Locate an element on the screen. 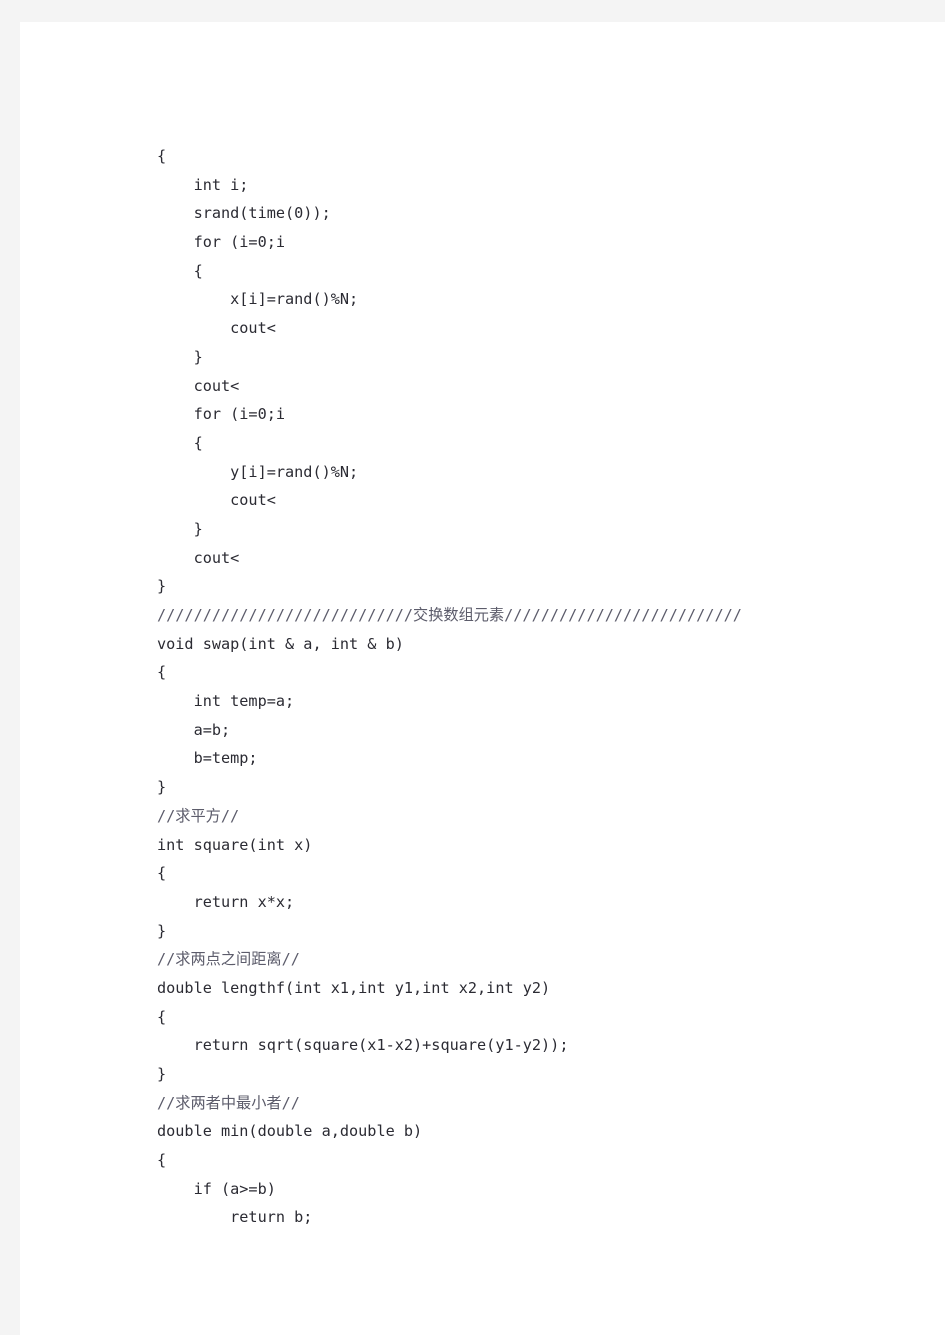  code-line: srand(time(0)); is located at coordinates (244, 213).